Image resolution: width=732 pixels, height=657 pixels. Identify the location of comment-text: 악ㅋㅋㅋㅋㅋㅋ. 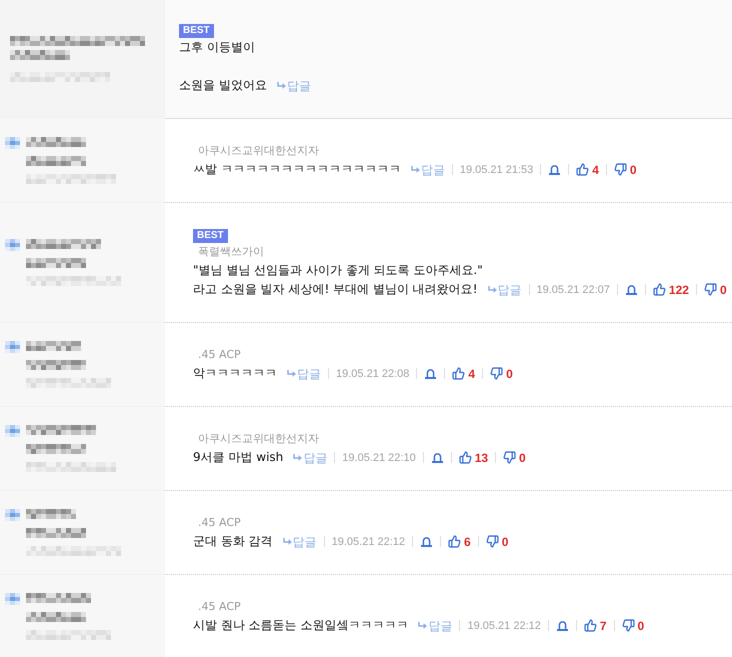
(235, 373).